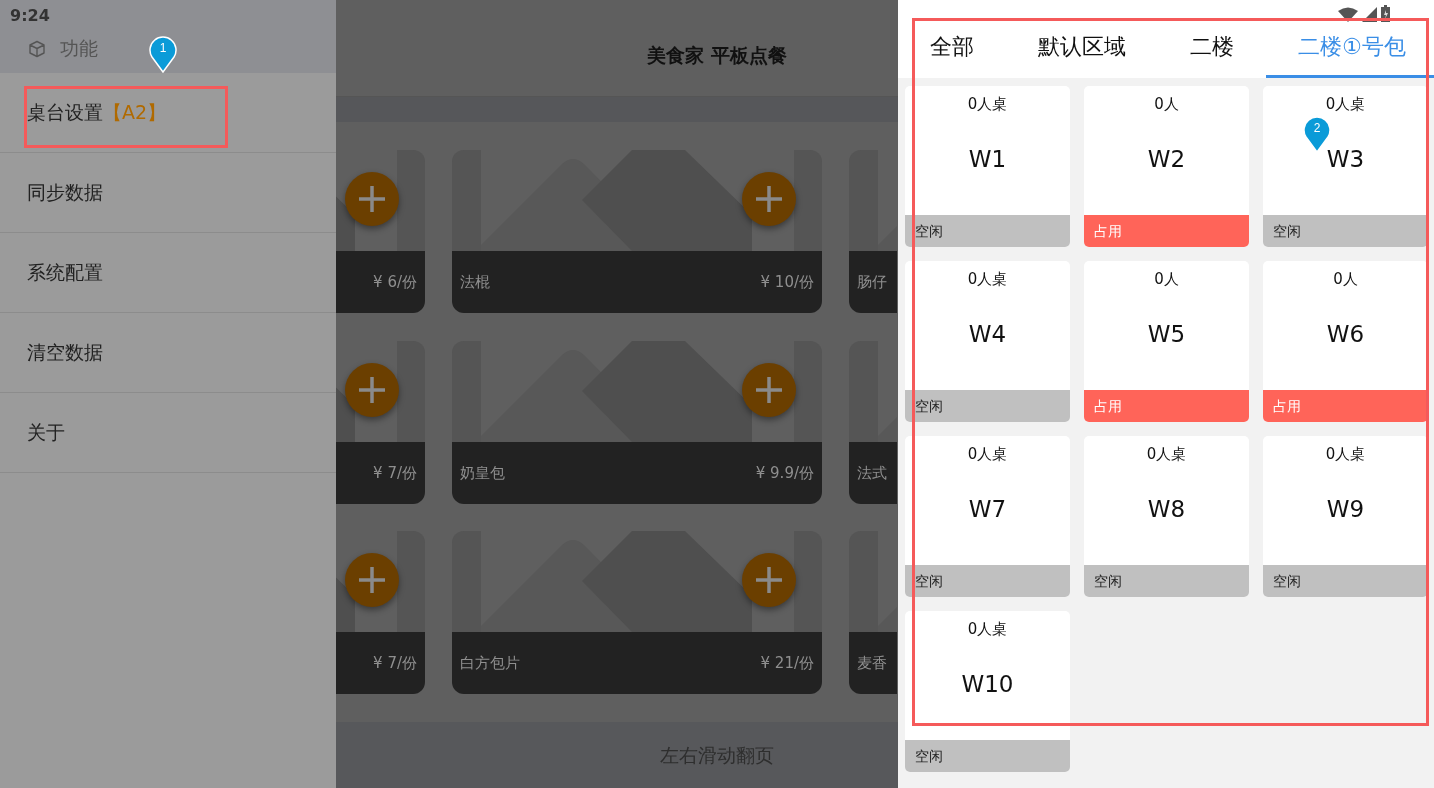 The image size is (1434, 788). I want to click on callout-pin: 1, so click(163, 53).